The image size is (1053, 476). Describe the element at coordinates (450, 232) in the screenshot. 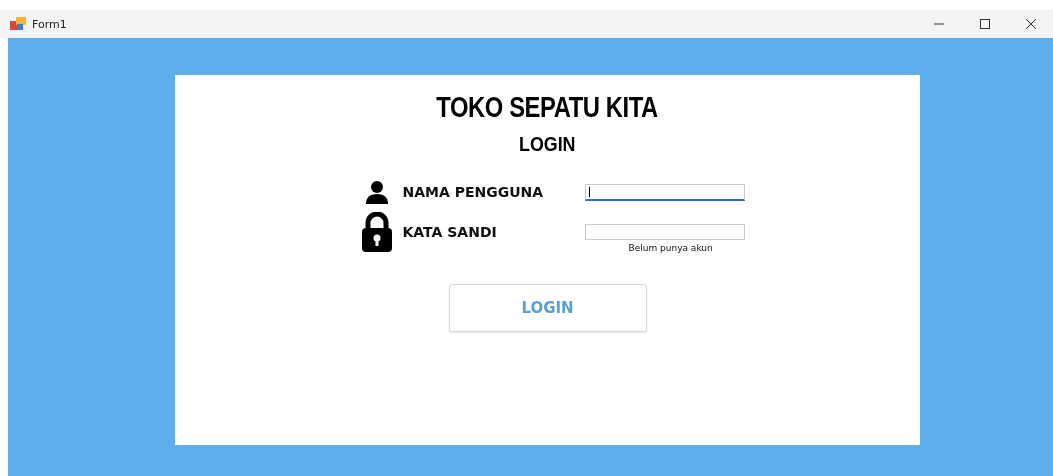

I see `field-label: KATA SANDI` at that location.